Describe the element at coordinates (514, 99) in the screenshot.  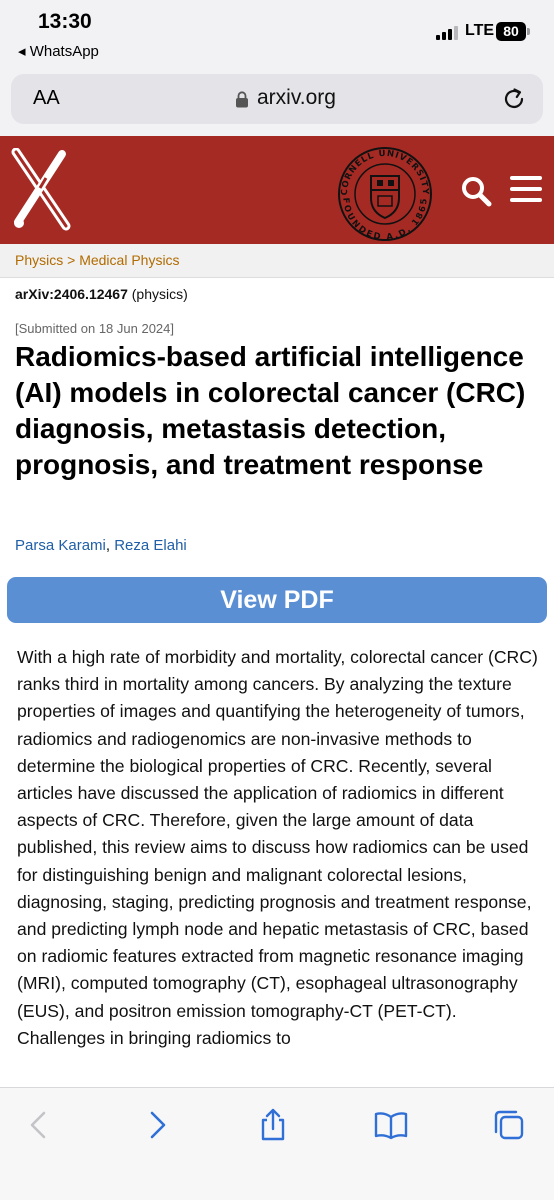
I see `reload-icon` at that location.